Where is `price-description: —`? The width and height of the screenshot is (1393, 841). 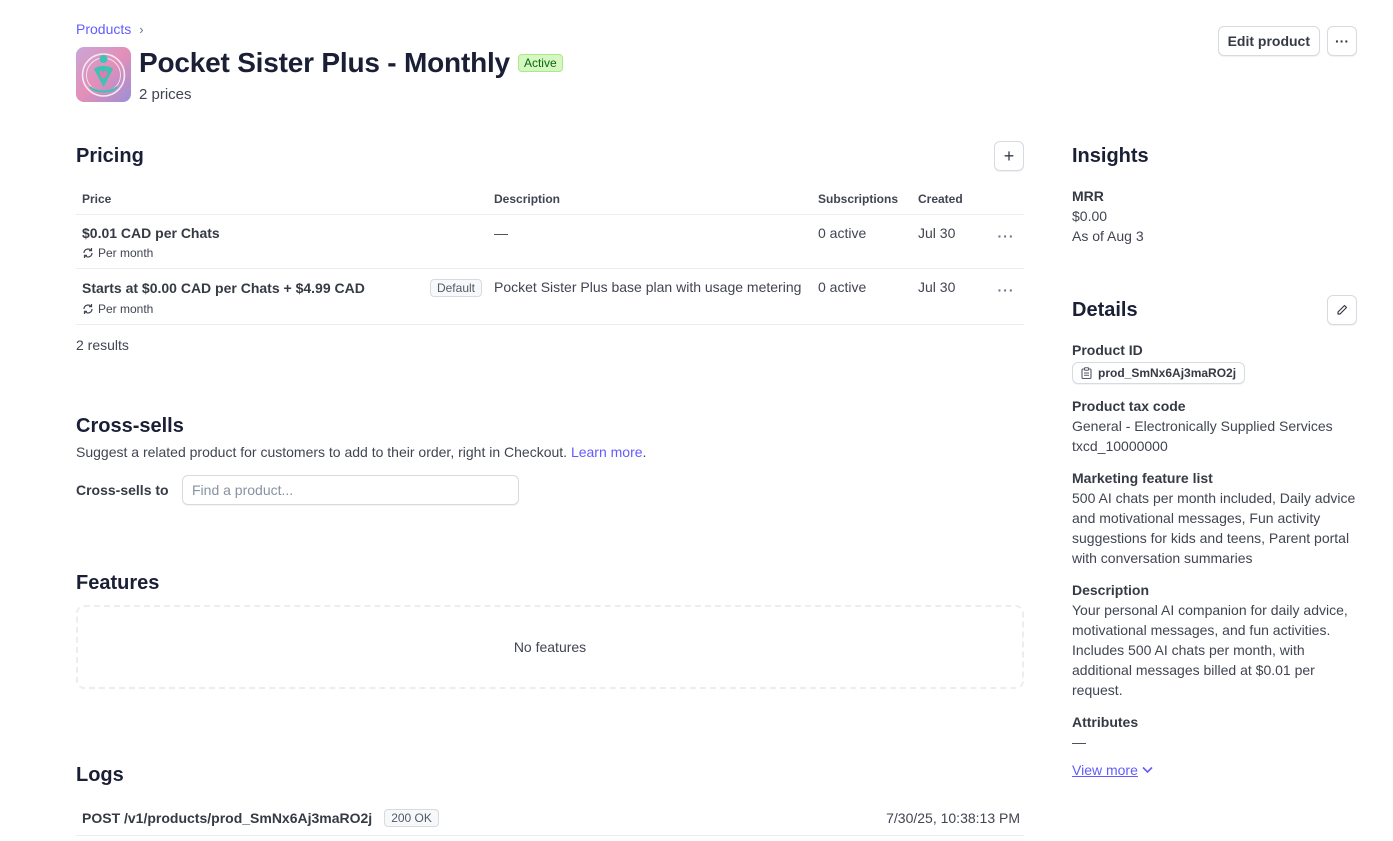
price-description: — is located at coordinates (650, 241).